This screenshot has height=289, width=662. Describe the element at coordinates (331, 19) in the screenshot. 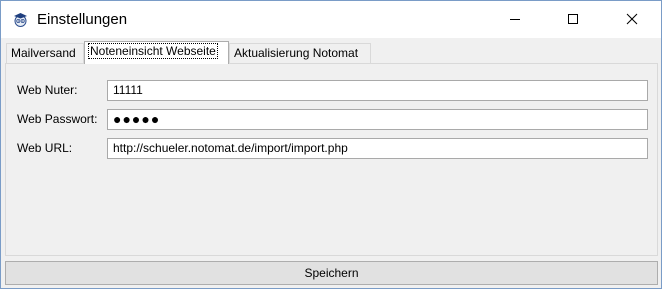

I see `title-bar: Einstellungen` at that location.